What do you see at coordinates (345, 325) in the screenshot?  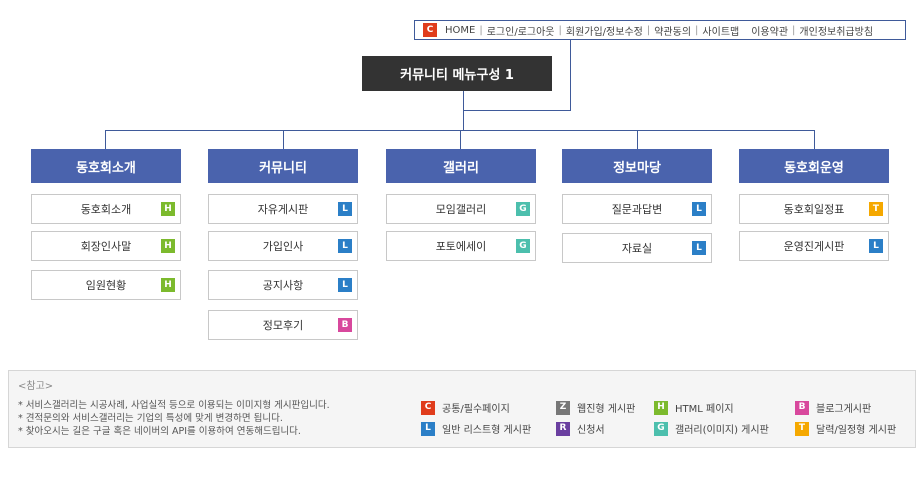 I see `blog-board-badge: B` at bounding box center [345, 325].